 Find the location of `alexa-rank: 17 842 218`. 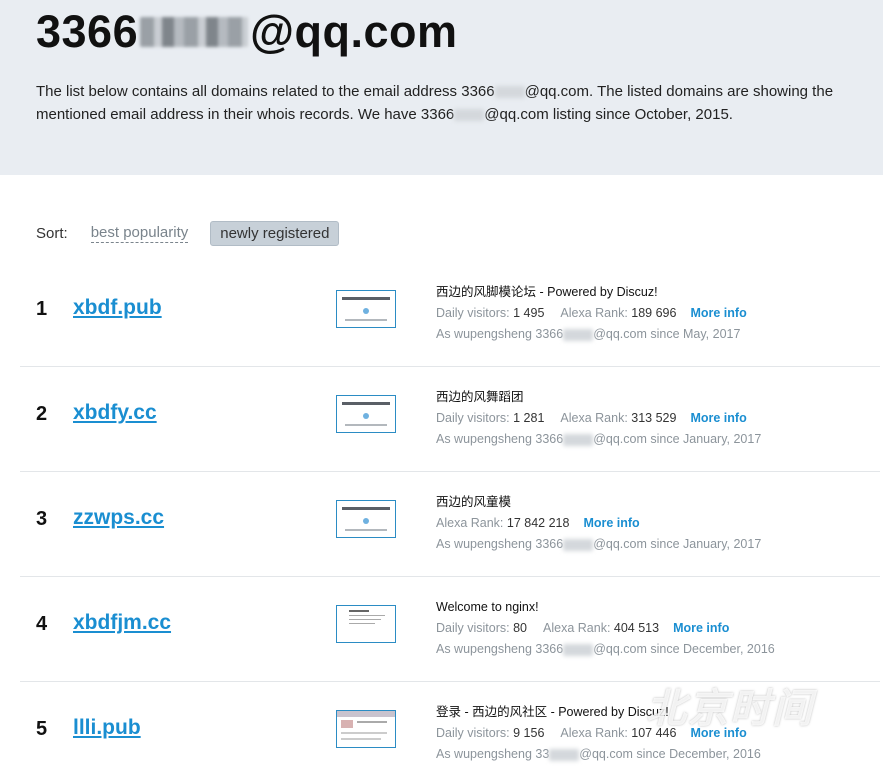

alexa-rank: 17 842 218 is located at coordinates (538, 523).